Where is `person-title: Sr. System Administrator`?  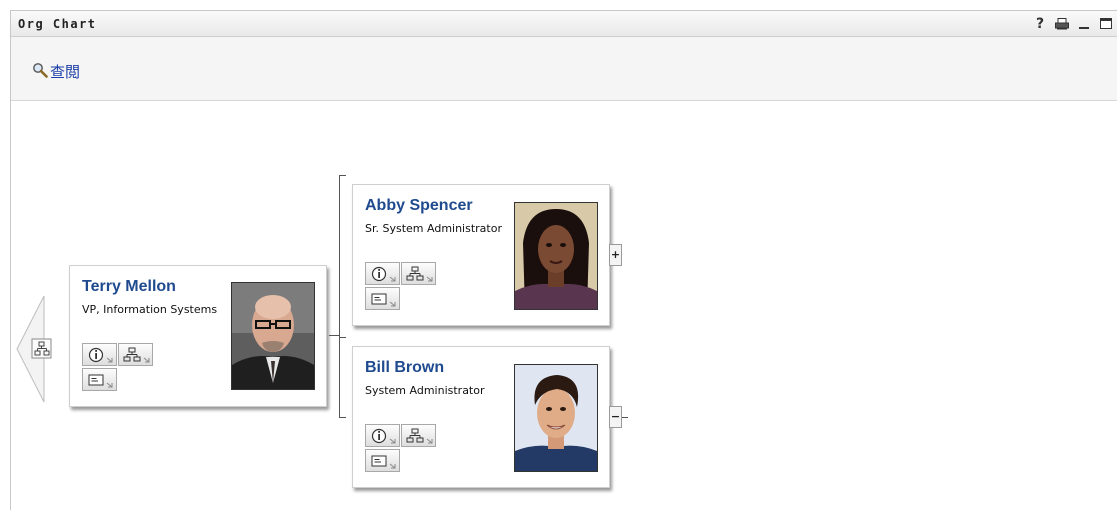
person-title: Sr. System Administrator is located at coordinates (433, 228).